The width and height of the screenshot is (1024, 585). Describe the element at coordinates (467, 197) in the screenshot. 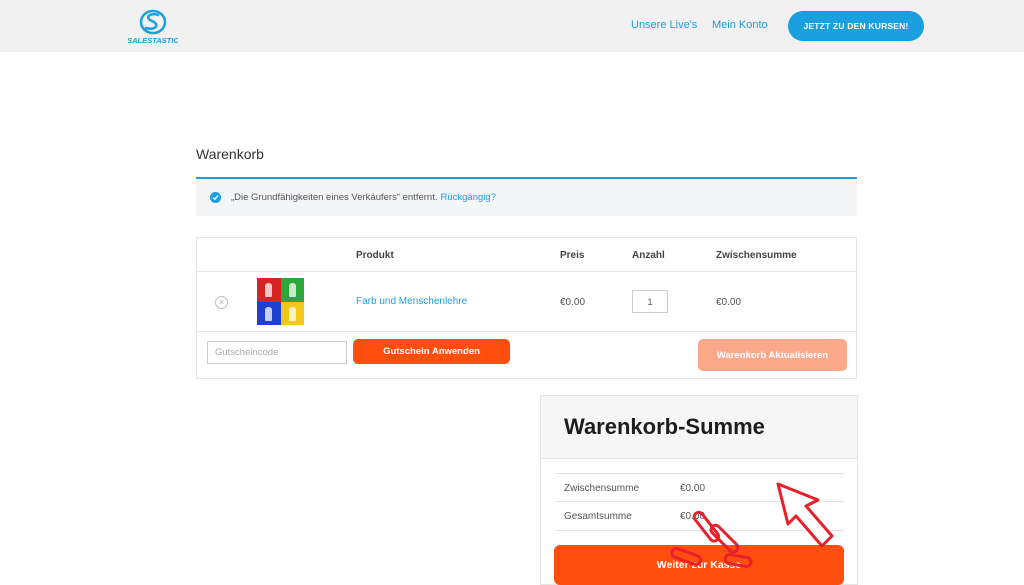

I see `undo-link: Rückgängig?` at that location.